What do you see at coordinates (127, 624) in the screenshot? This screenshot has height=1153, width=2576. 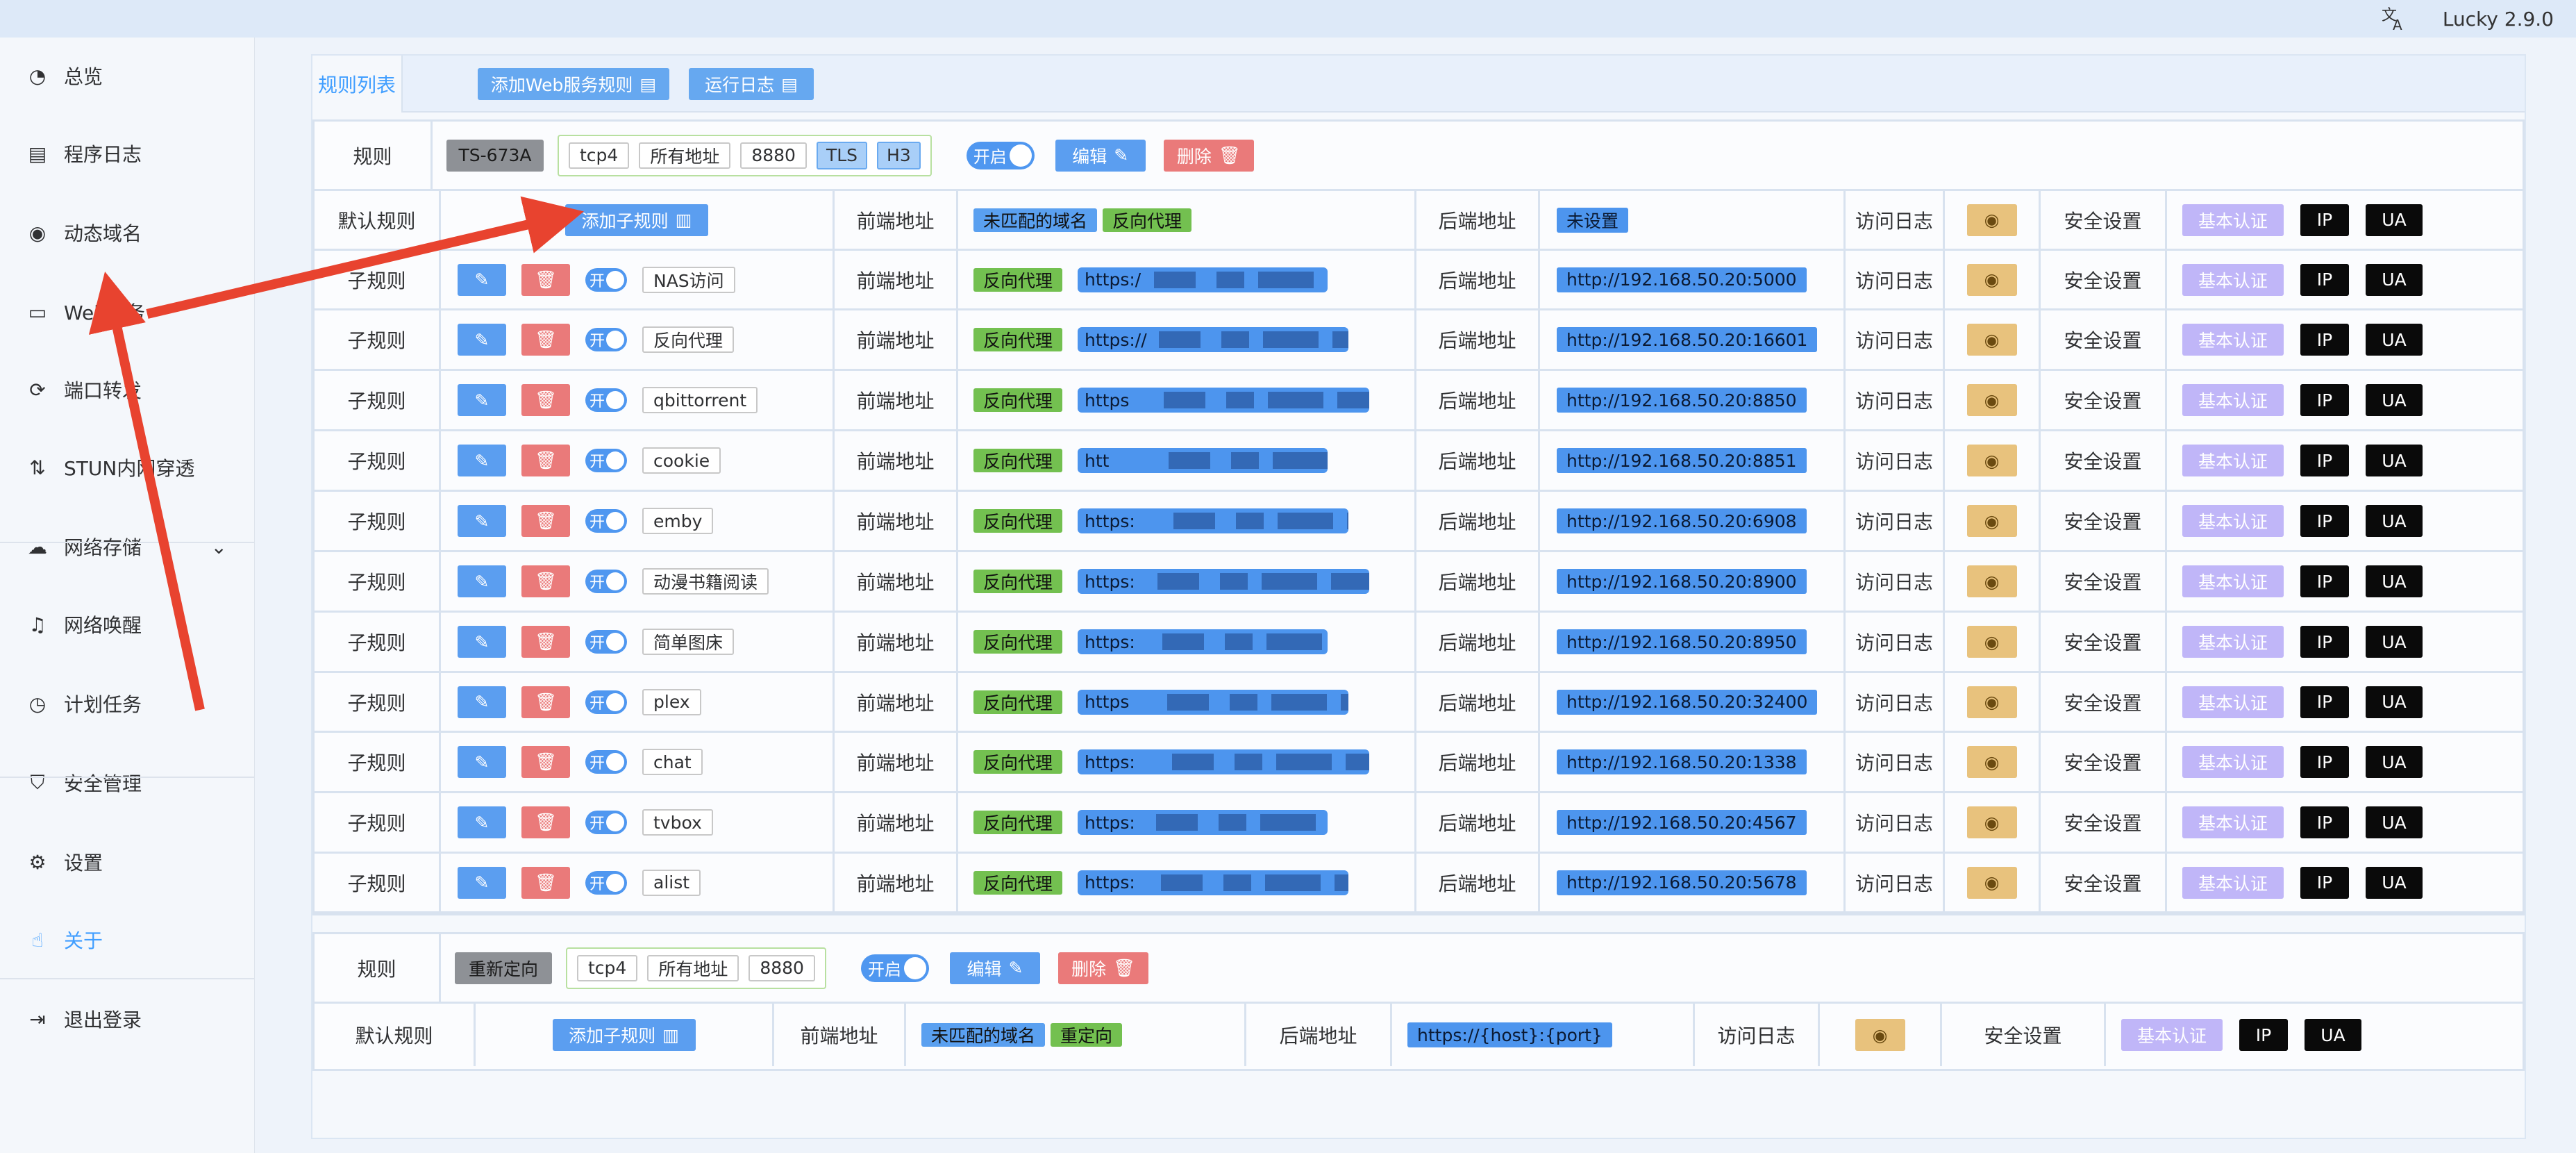 I see `sidebar-item-8: ♫ 网络唤醒` at bounding box center [127, 624].